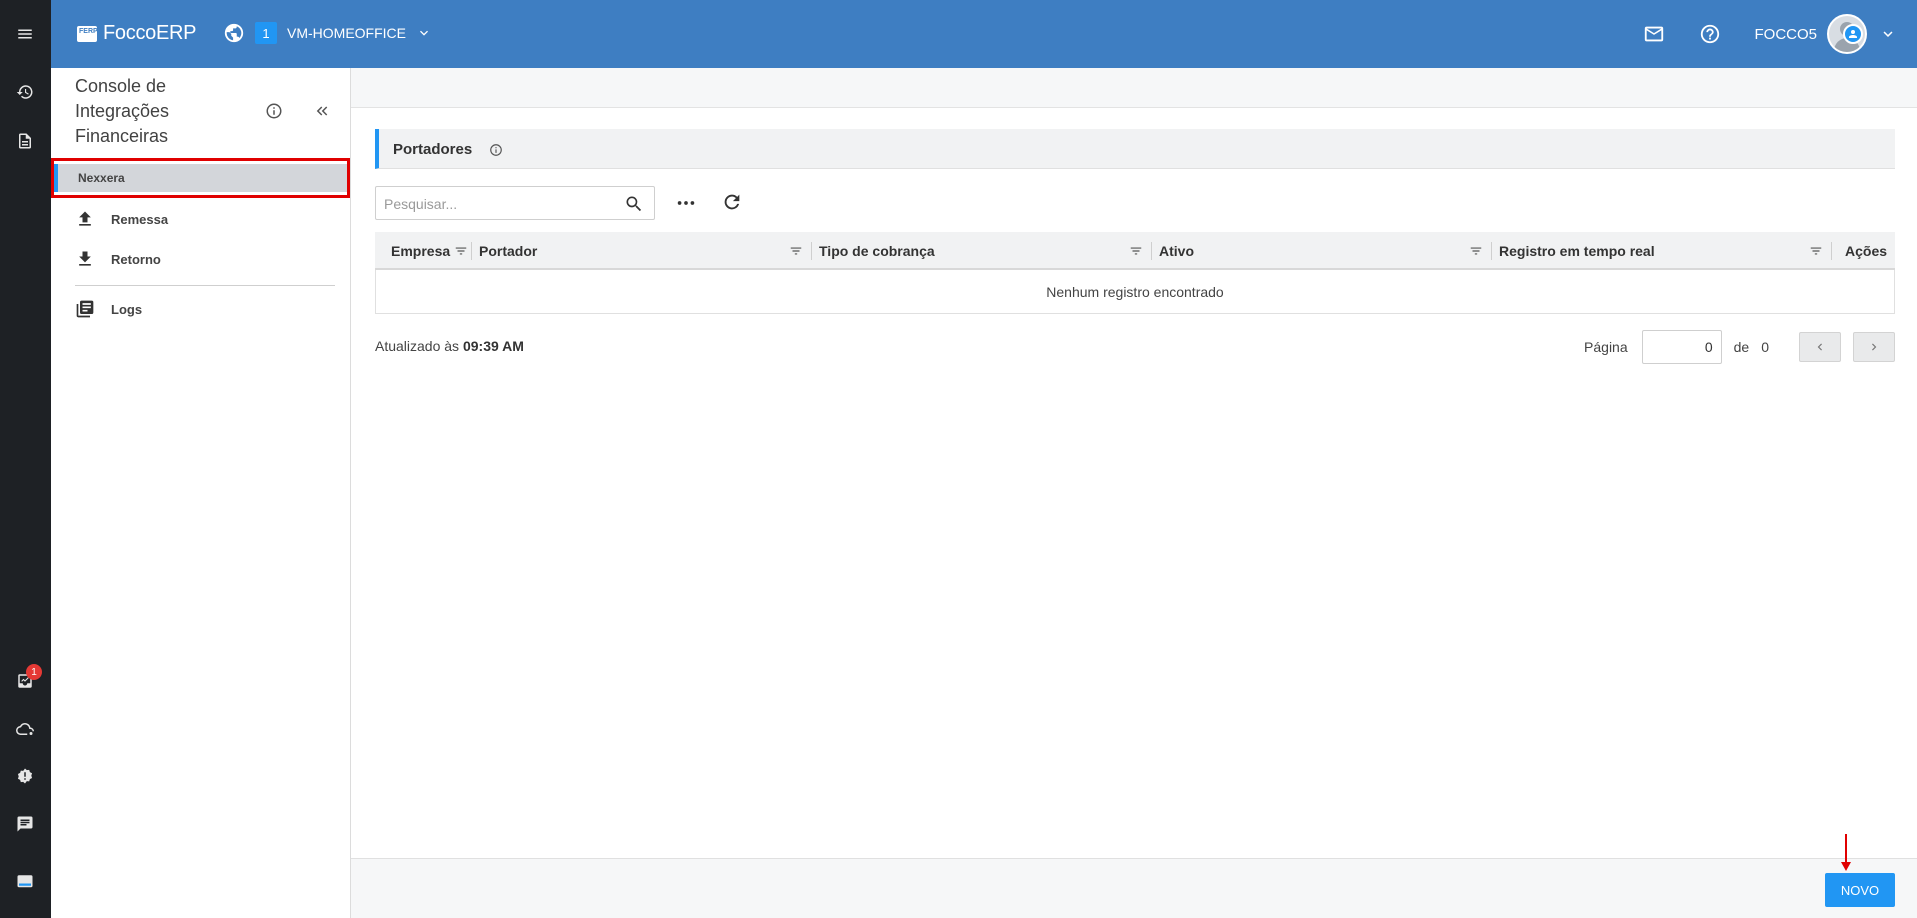 The image size is (1917, 918). What do you see at coordinates (984, 34) in the screenshot?
I see `top-header: FERP FoccoERP 1 VM-HOMEOFFICE FOCCO5` at bounding box center [984, 34].